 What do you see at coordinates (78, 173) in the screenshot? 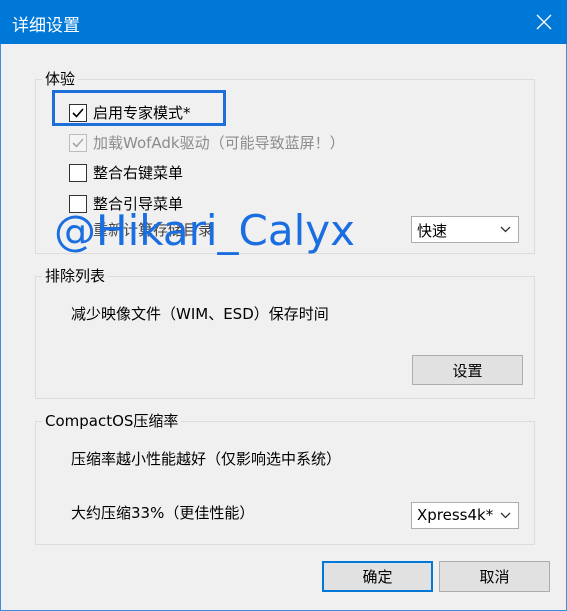
I see `context-menu-checkbox` at bounding box center [78, 173].